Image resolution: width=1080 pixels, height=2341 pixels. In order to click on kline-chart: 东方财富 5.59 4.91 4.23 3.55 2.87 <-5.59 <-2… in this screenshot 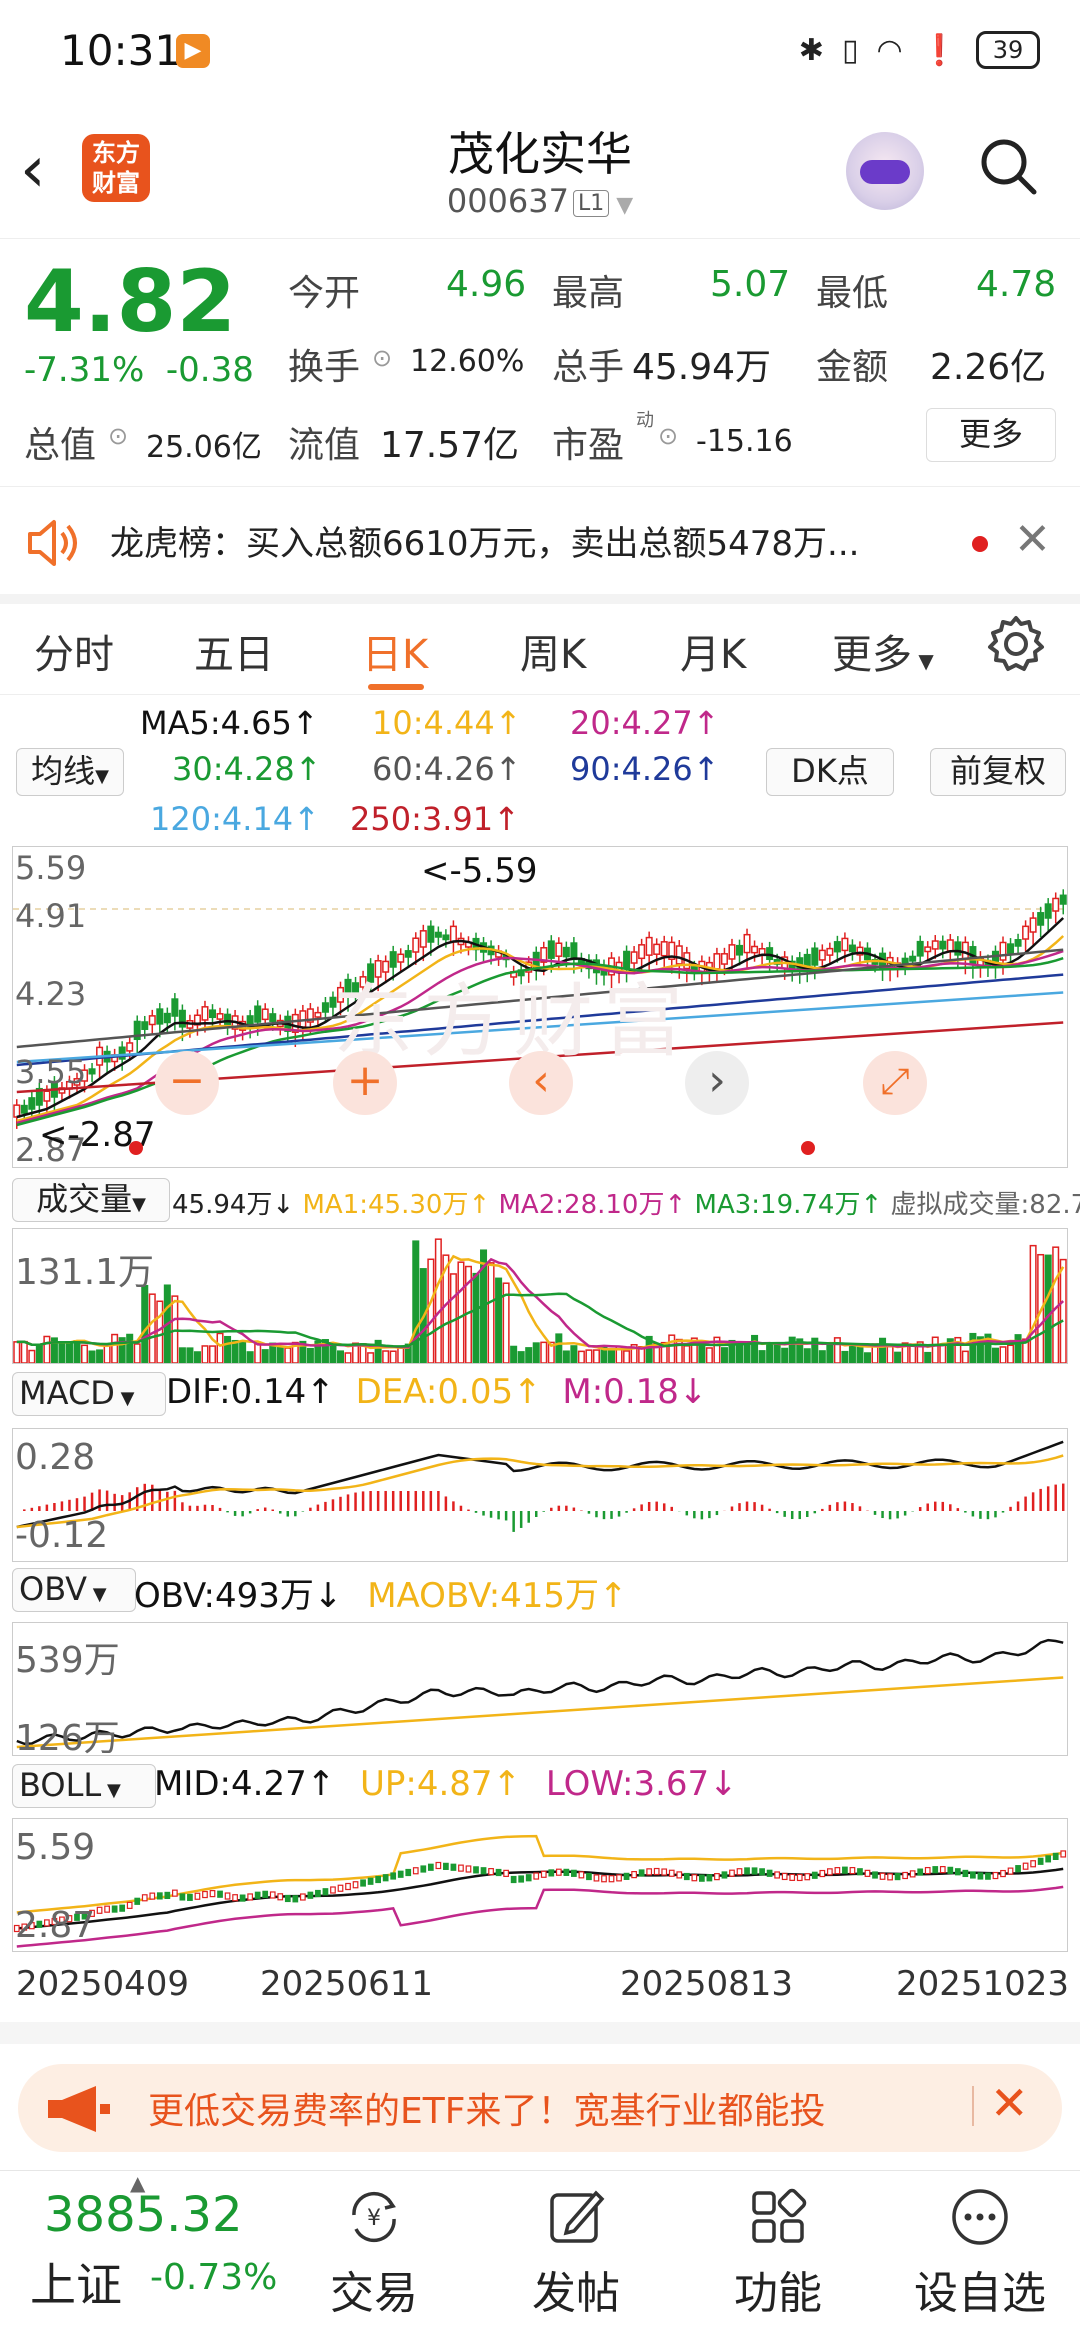, I will do `click(540, 1007)`.